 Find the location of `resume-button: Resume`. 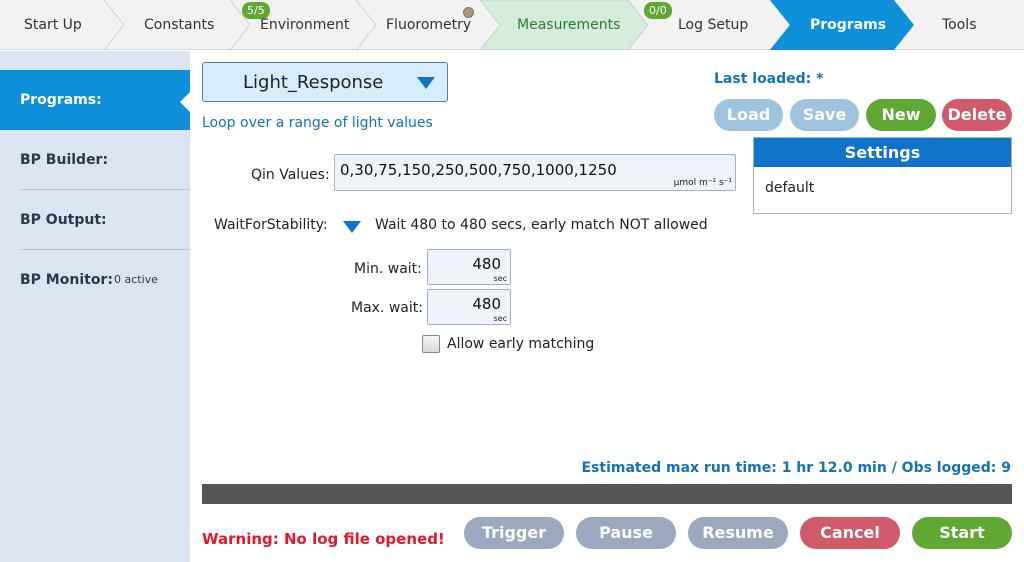

resume-button: Resume is located at coordinates (738, 533).